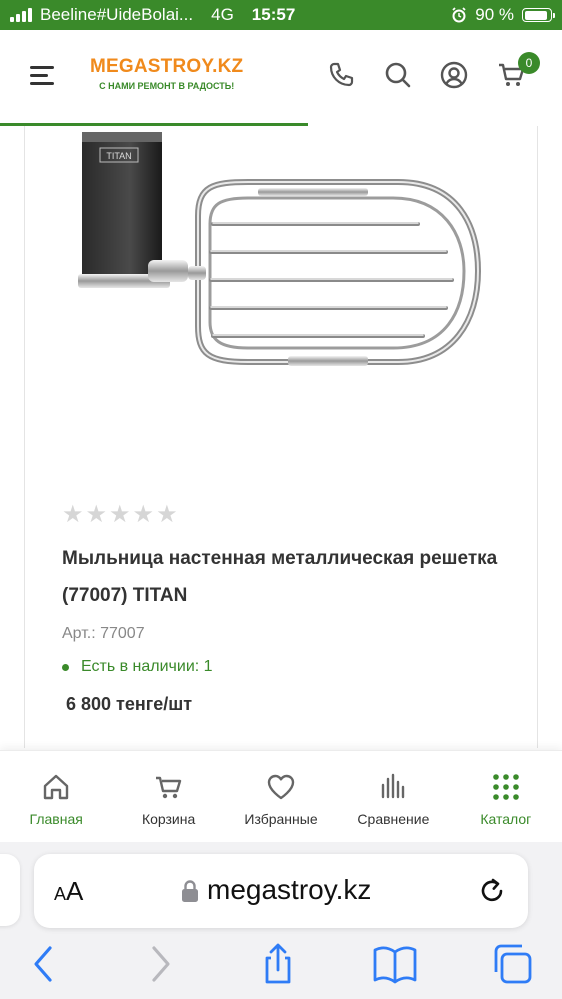 This screenshot has width=562, height=999. What do you see at coordinates (273, 14) in the screenshot?
I see `clock: 15:57` at bounding box center [273, 14].